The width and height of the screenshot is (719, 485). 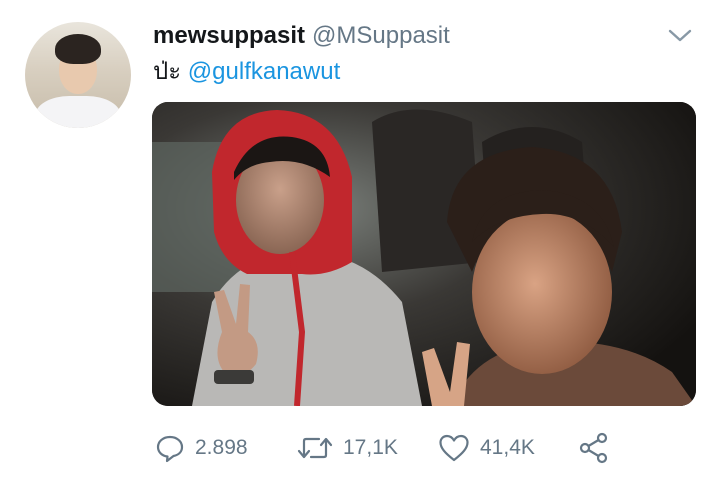 I want to click on tweet-text: ป่ะ @gulfkanawut, so click(x=246, y=72).